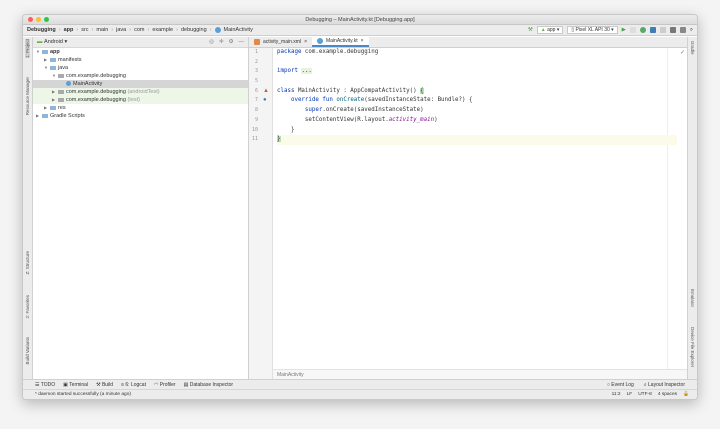 The width and height of the screenshot is (720, 429). What do you see at coordinates (140, 60) in the screenshot?
I see `tree-item: ▶ manifests` at bounding box center [140, 60].